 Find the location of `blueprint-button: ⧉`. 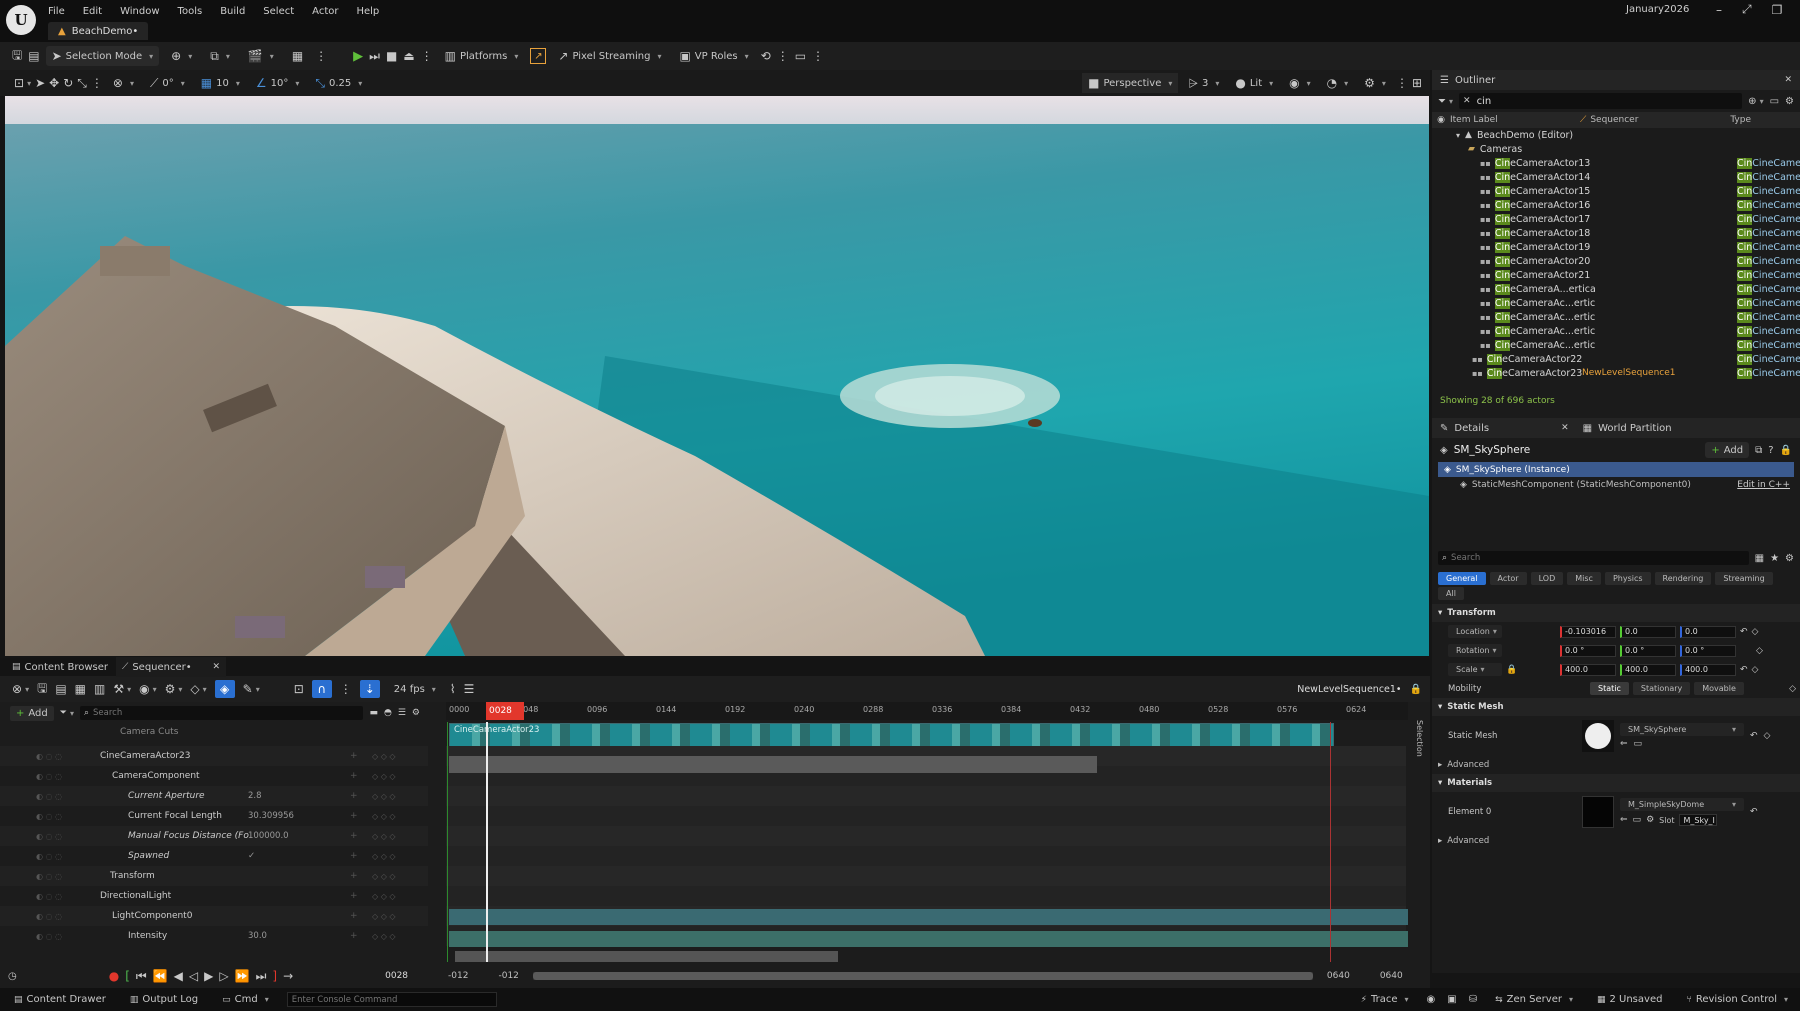

blueprint-button: ⧉ is located at coordinates (220, 56).